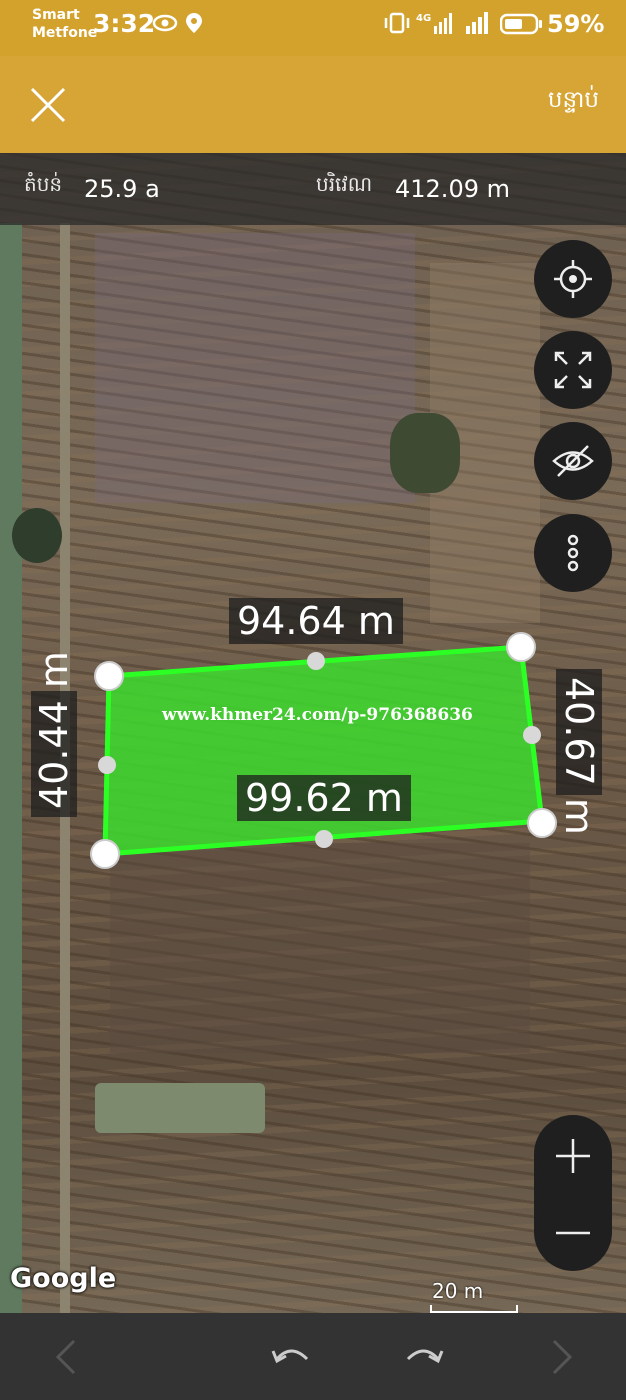 The height and width of the screenshot is (1400, 626). I want to click on map-scale-label: 20 m, so click(458, 1291).